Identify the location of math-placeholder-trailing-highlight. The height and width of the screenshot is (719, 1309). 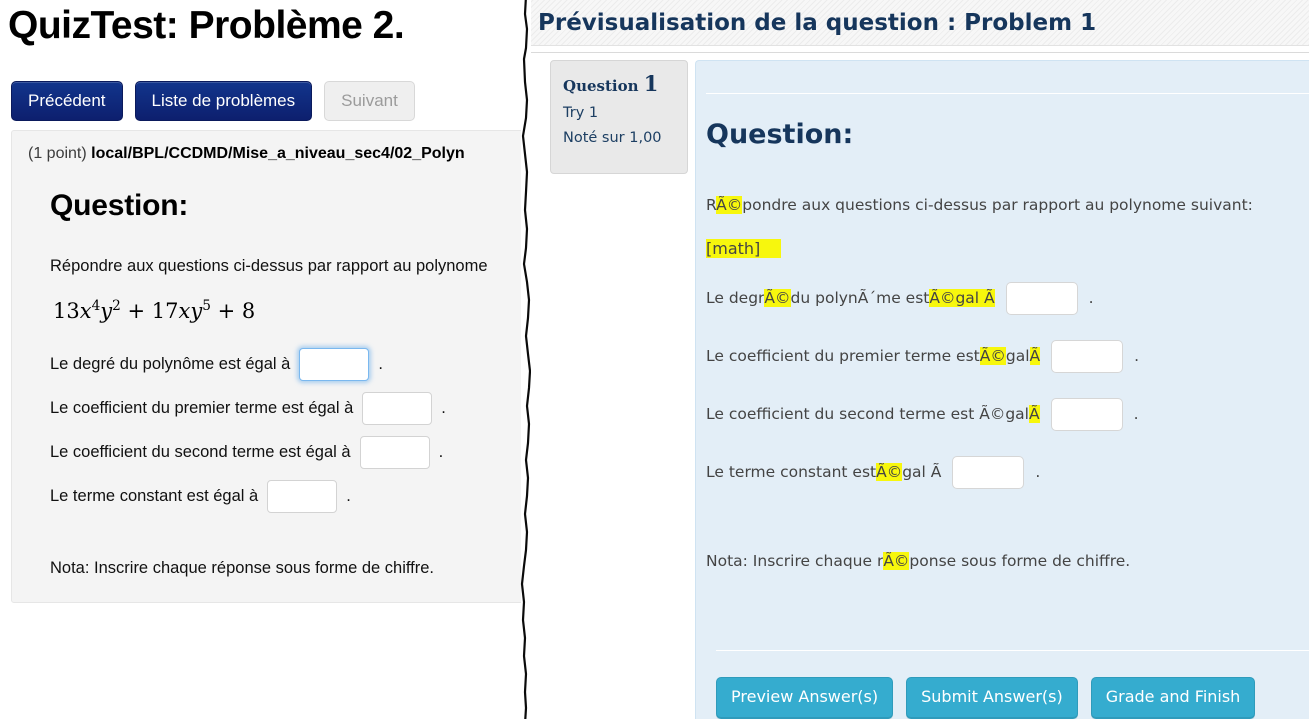
(770, 248).